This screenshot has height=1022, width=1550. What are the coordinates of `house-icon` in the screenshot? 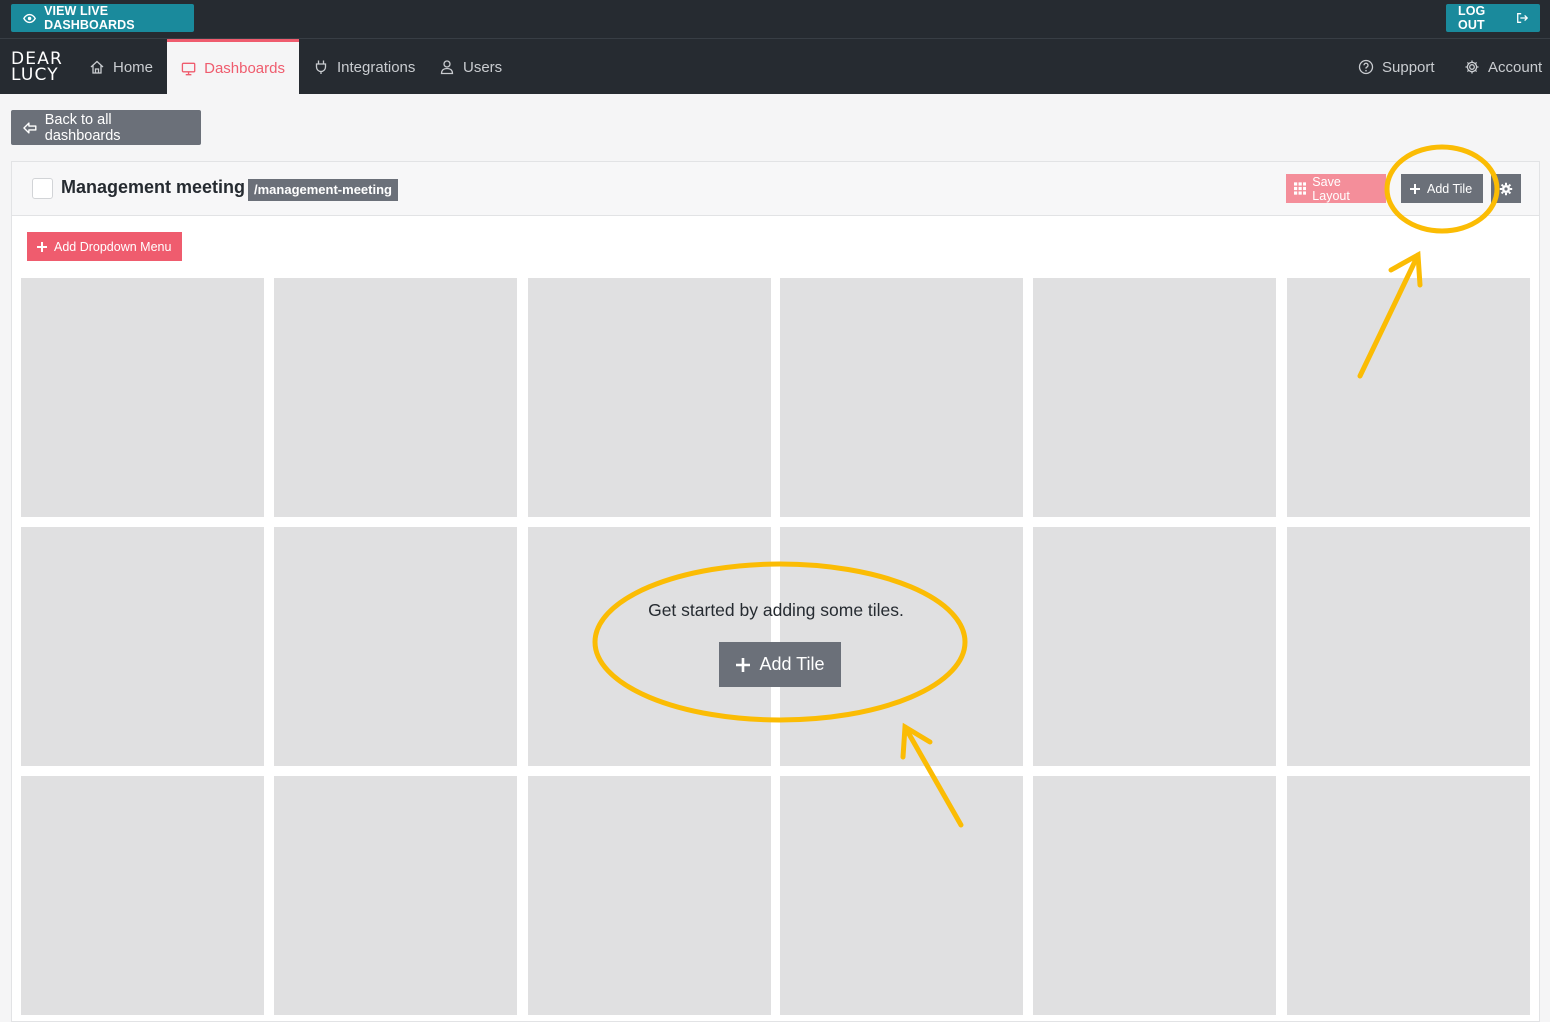 It's located at (97, 67).